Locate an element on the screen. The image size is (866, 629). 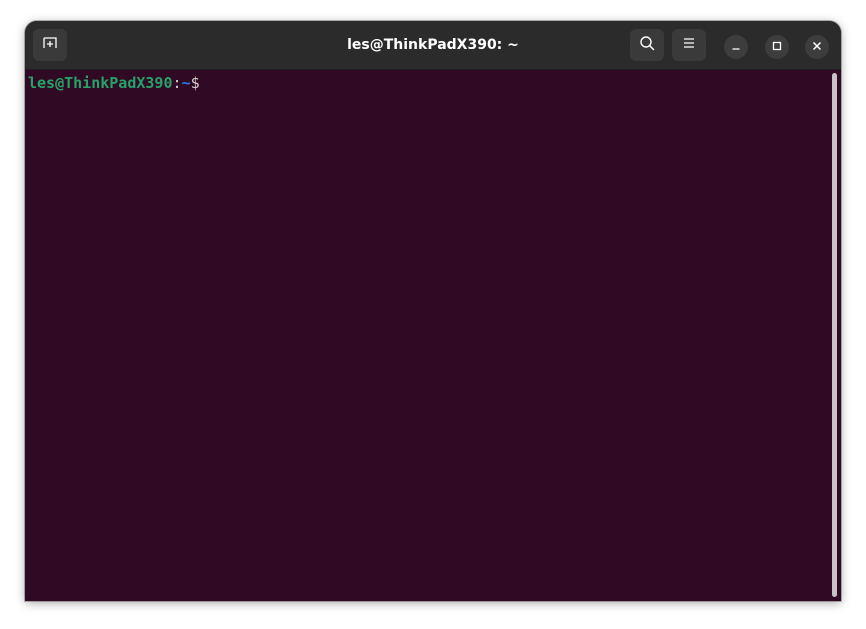
maximize-button is located at coordinates (777, 47).